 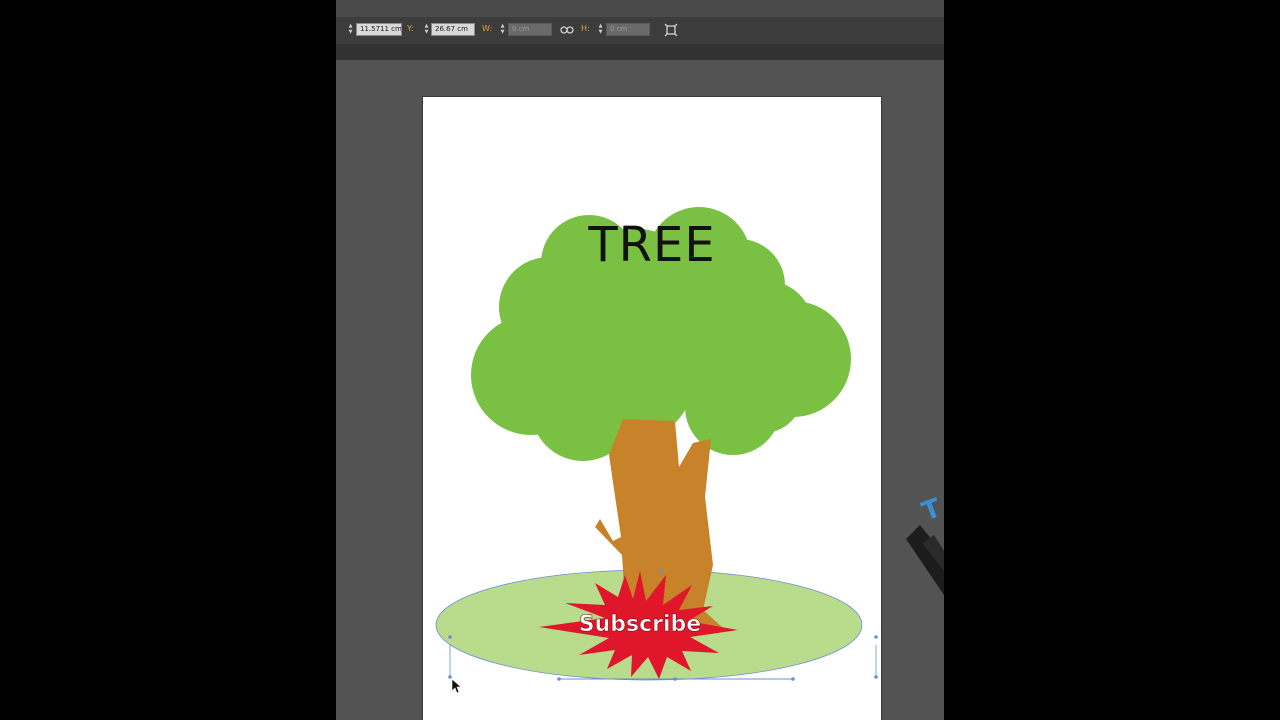 What do you see at coordinates (652, 245) in the screenshot?
I see `artboard-title: TREE` at bounding box center [652, 245].